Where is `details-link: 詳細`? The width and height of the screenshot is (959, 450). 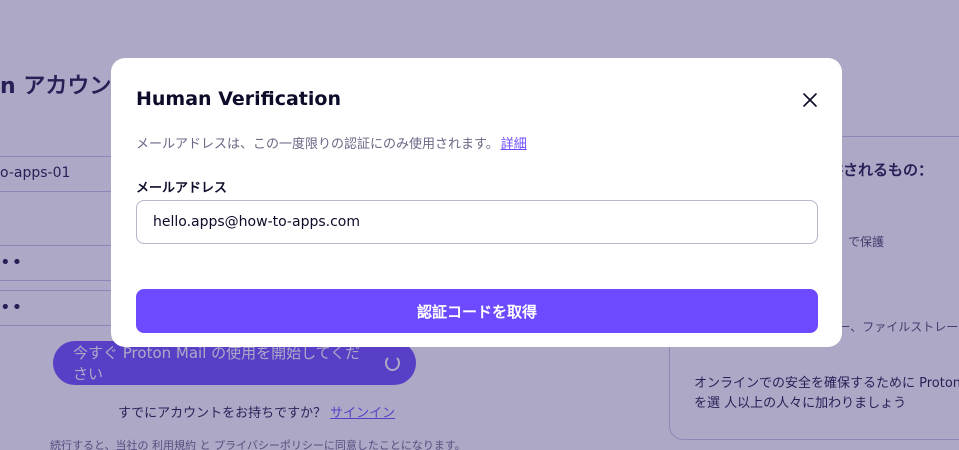
details-link: 詳細 is located at coordinates (514, 144).